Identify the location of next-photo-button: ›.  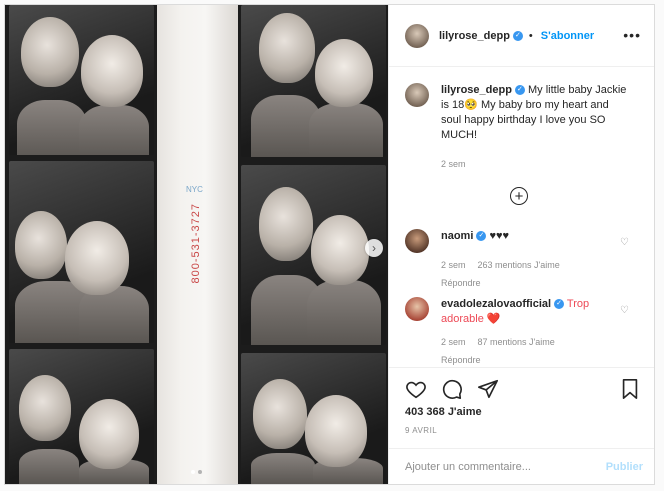
(374, 248).